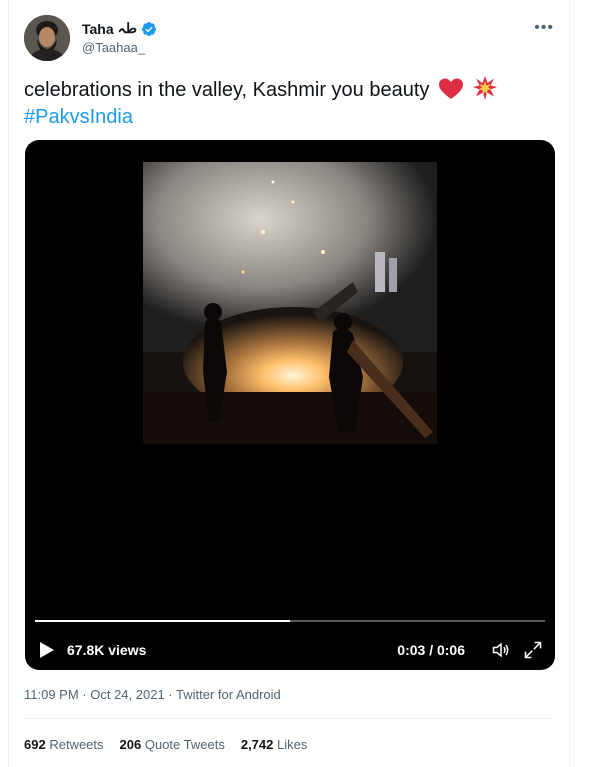  I want to click on quote-tweets-stat: 206 Quote Tweets, so click(172, 744).